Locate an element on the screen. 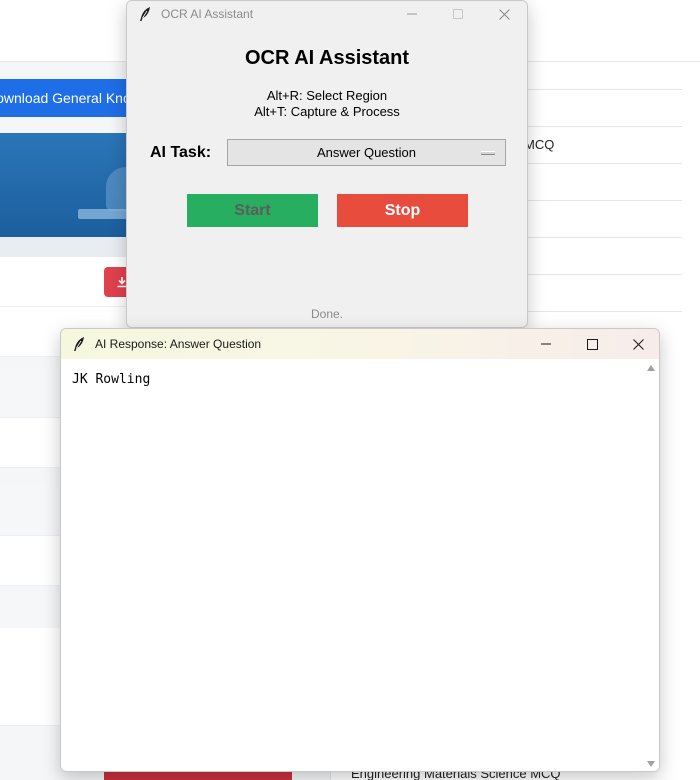 This screenshot has width=700, height=780. ai-task-label: AI Task: is located at coordinates (181, 152).